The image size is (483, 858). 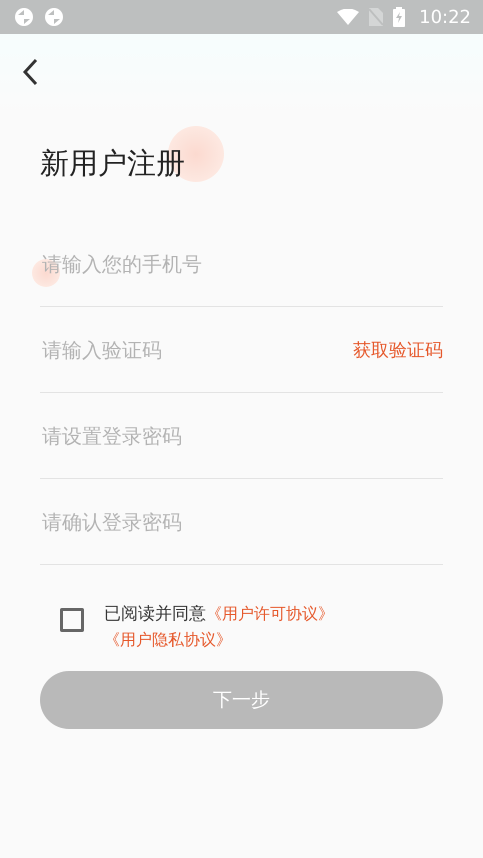 What do you see at coordinates (241, 435) in the screenshot?
I see `input-field: 请设置登录密码` at bounding box center [241, 435].